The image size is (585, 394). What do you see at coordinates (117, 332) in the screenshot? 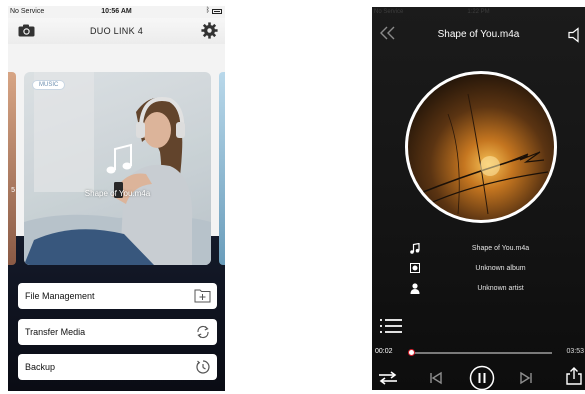
I see `transfer-media-button: Transfer Media` at bounding box center [117, 332].